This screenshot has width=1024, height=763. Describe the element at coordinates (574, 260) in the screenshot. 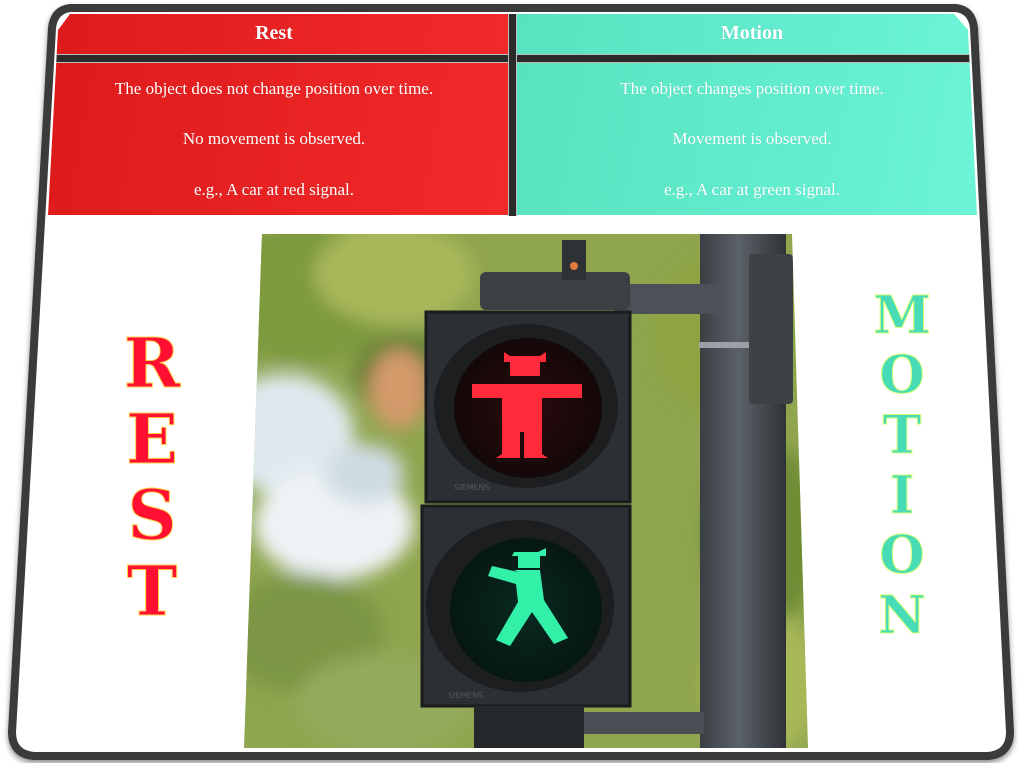

I see `cap-mount` at that location.